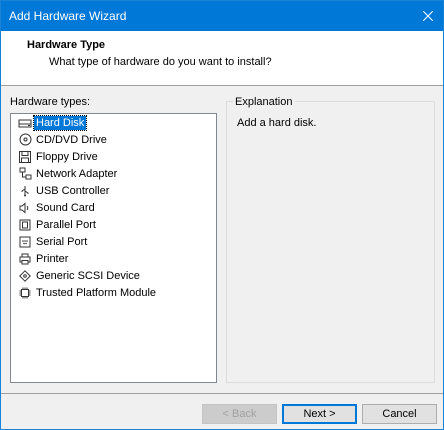  I want to click on tpm-icon, so click(25, 293).